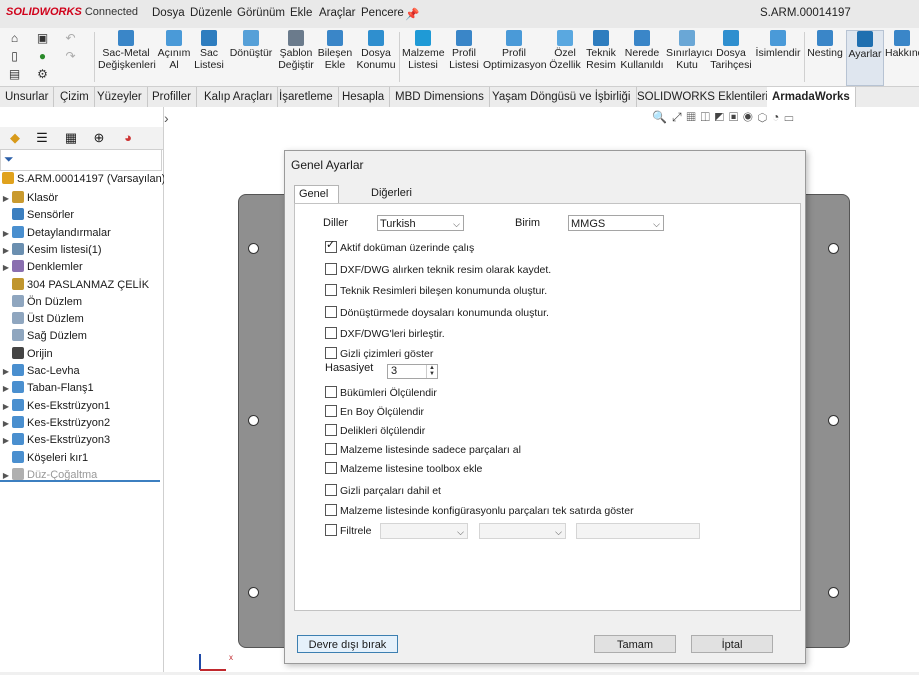 The width and height of the screenshot is (919, 675). I want to click on tree-item: ▶ Taban-Flanş1, so click(47, 388).